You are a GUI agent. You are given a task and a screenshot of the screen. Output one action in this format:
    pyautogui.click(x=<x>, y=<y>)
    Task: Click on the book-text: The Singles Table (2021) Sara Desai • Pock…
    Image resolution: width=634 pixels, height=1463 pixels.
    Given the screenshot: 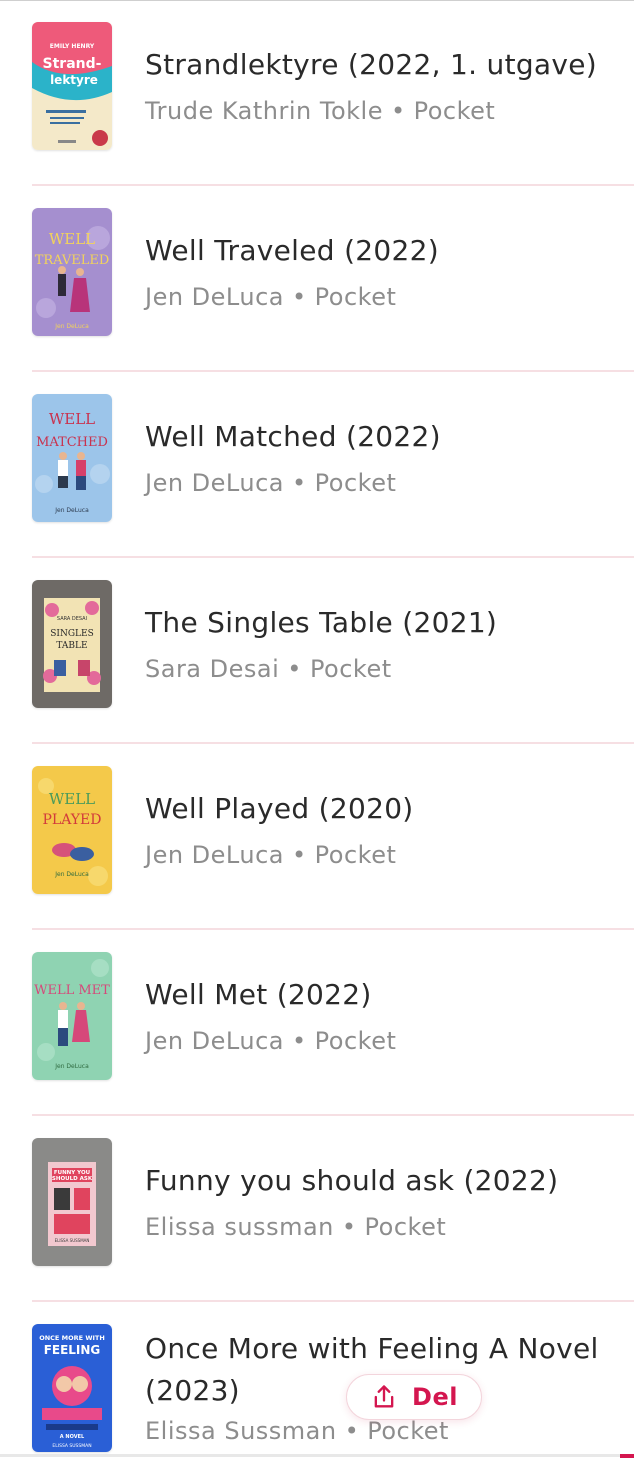 What is the action you would take?
    pyautogui.click(x=385, y=644)
    